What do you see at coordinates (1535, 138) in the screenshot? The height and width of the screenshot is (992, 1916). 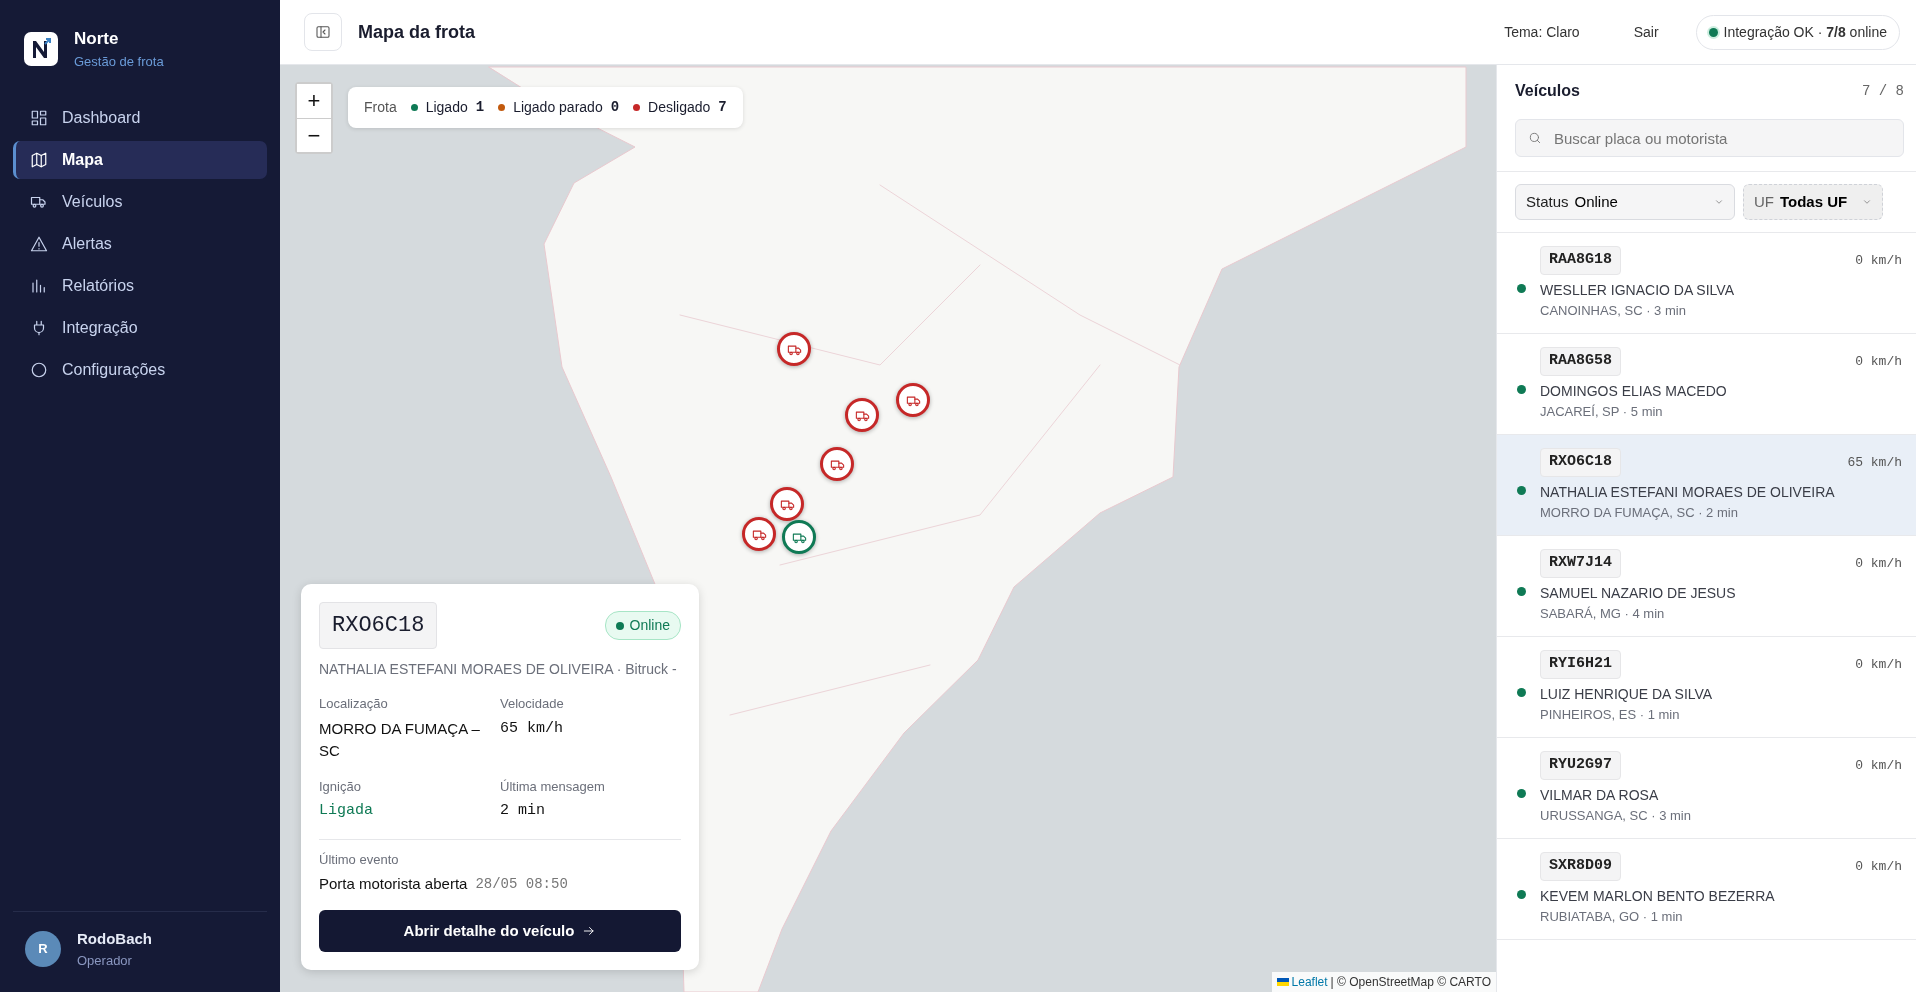 I see `search-icon` at bounding box center [1535, 138].